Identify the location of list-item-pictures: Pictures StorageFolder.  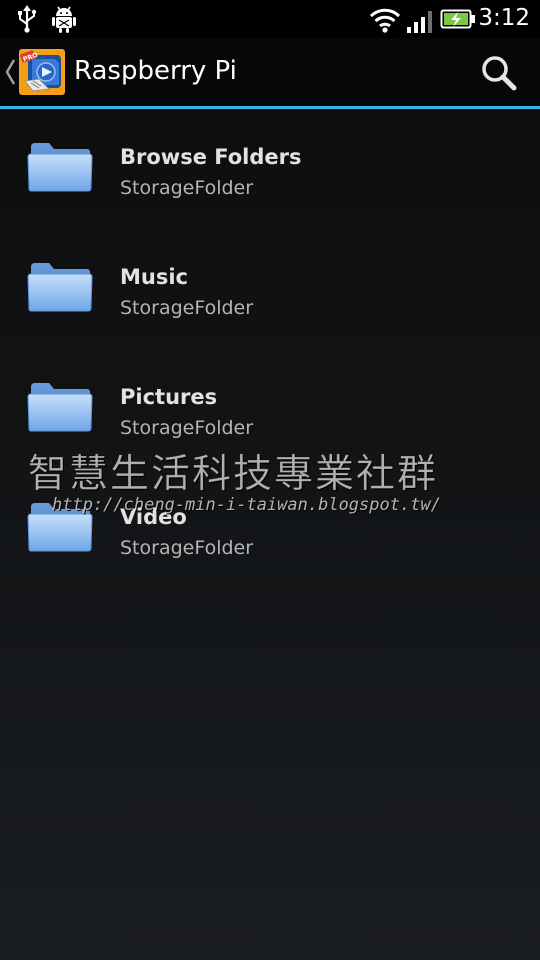
(270, 409).